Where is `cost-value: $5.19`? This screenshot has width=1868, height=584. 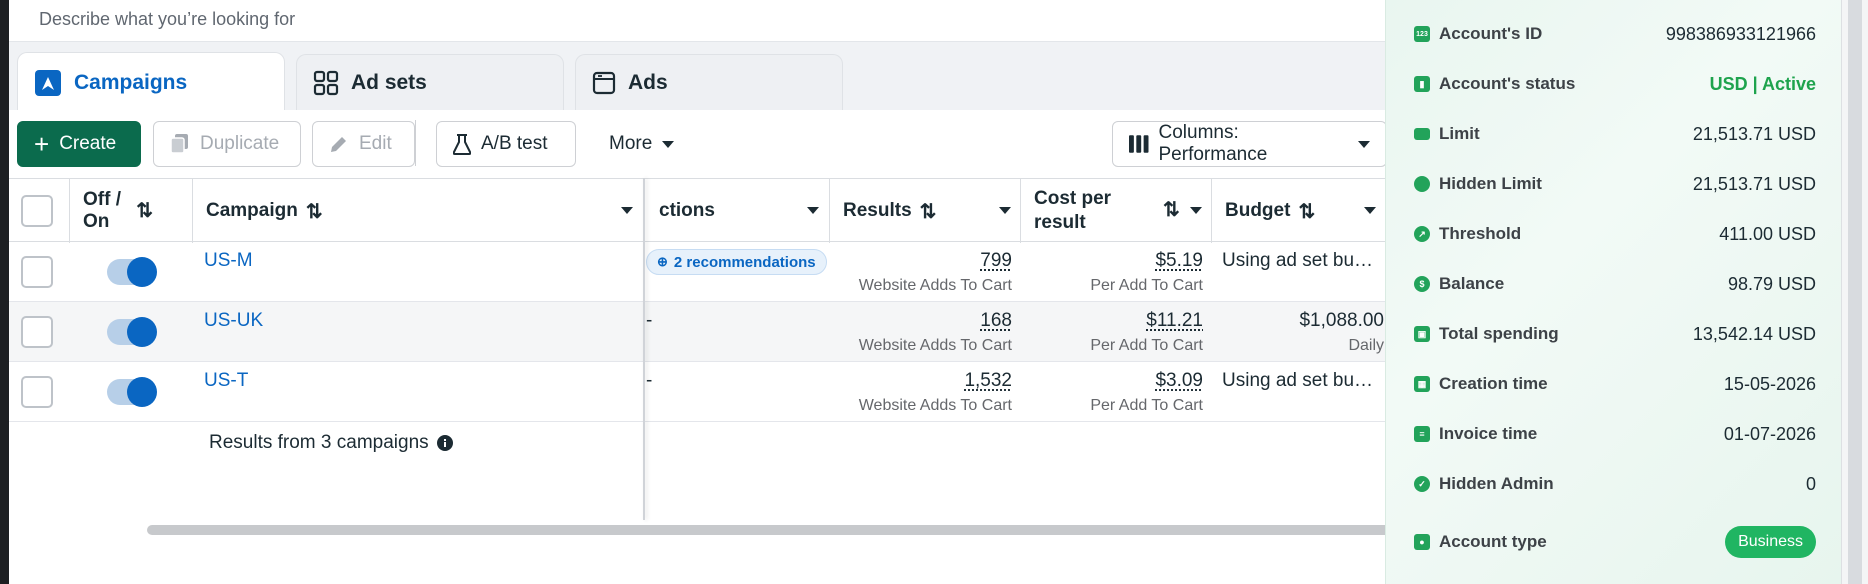
cost-value: $5.19 is located at coordinates (1179, 261).